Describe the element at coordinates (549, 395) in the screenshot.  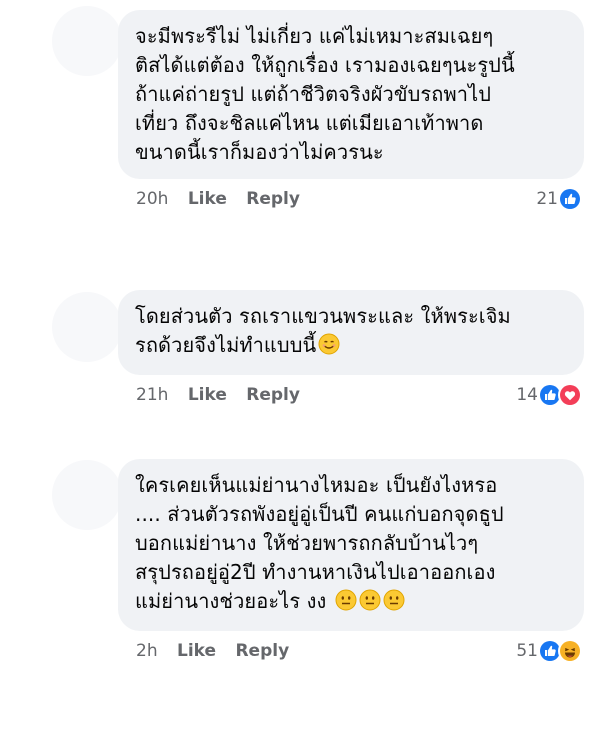
I see `reaction-summary: 14` at that location.